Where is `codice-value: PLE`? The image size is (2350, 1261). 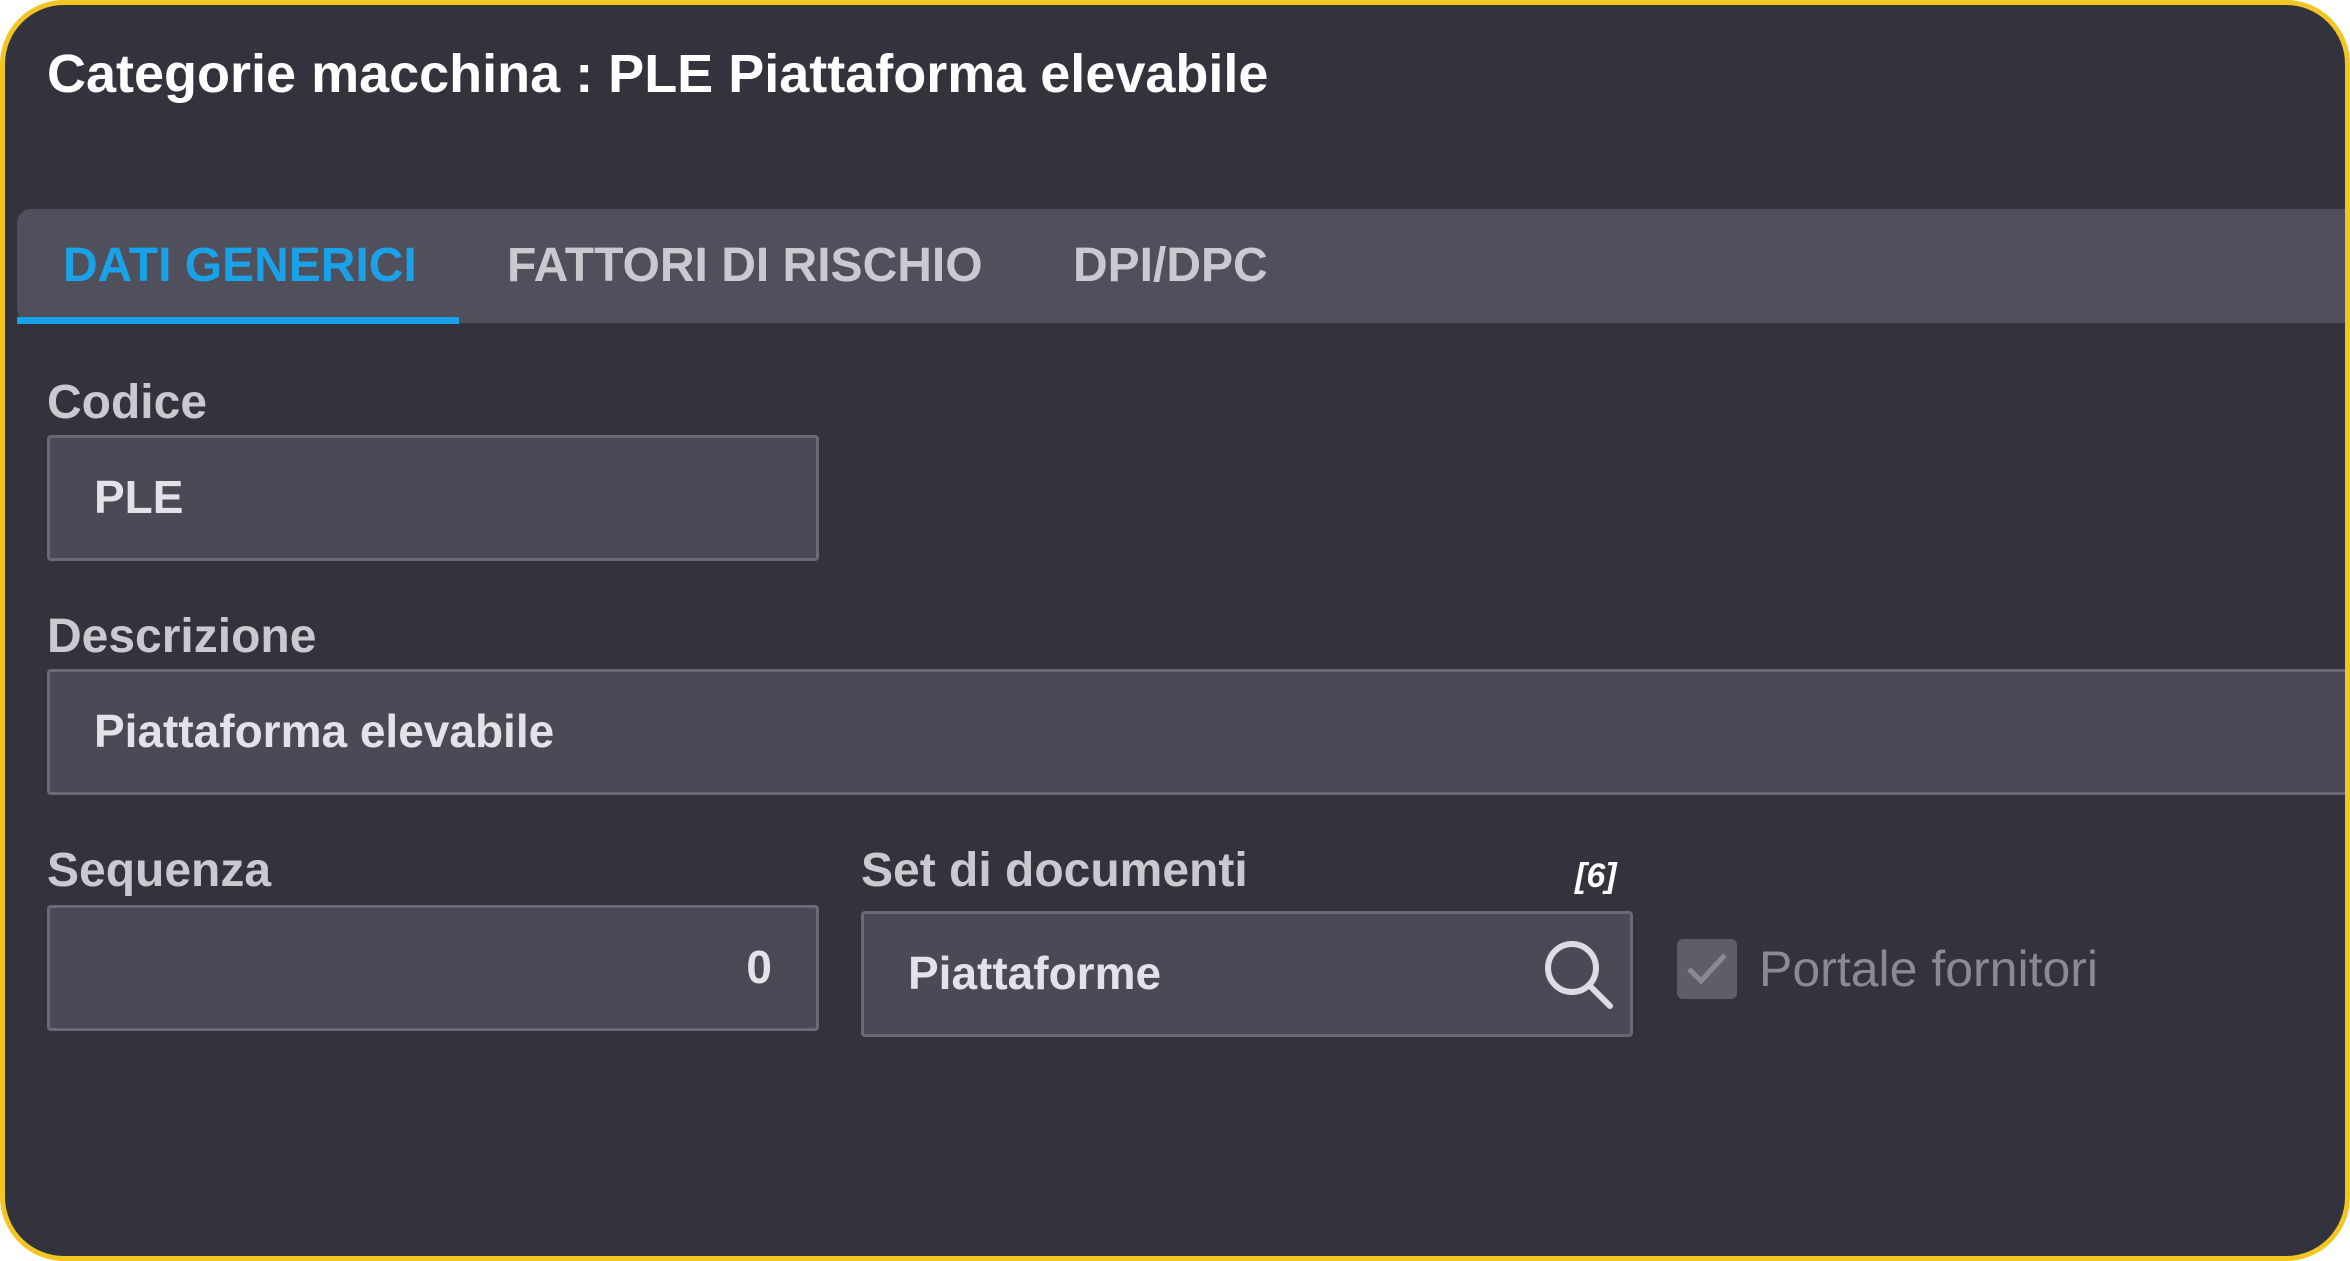
codice-value: PLE is located at coordinates (139, 497).